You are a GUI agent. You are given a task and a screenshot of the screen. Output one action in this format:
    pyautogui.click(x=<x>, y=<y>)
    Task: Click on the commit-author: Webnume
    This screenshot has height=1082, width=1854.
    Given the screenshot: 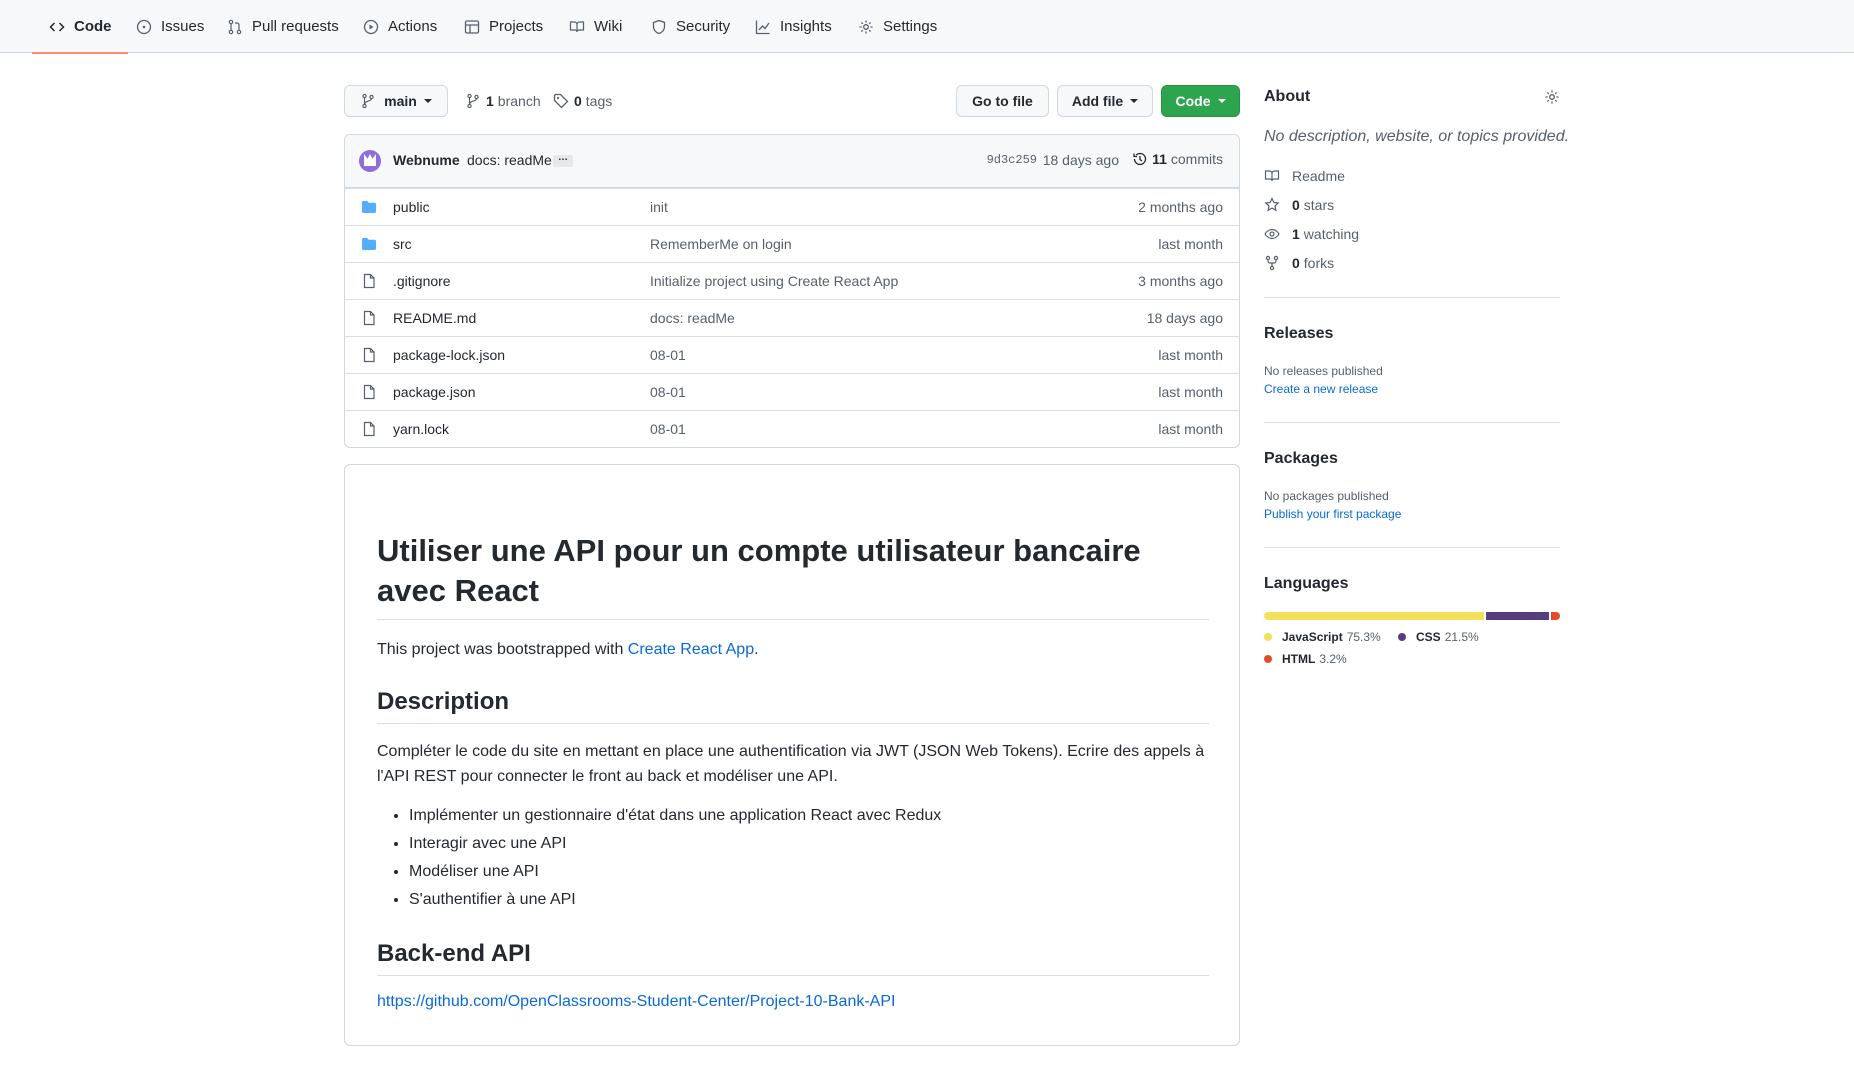 What is the action you would take?
    pyautogui.click(x=426, y=160)
    